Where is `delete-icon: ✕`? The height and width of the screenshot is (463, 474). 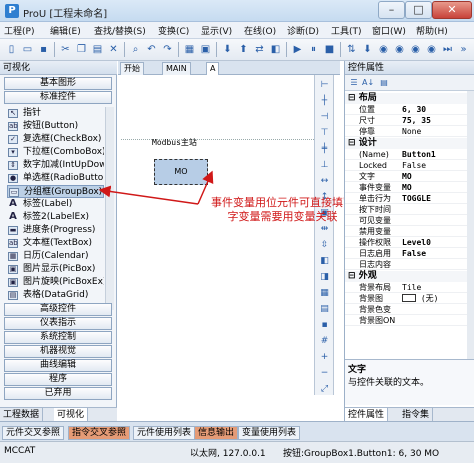 delete-icon: ✕ is located at coordinates (113, 49).